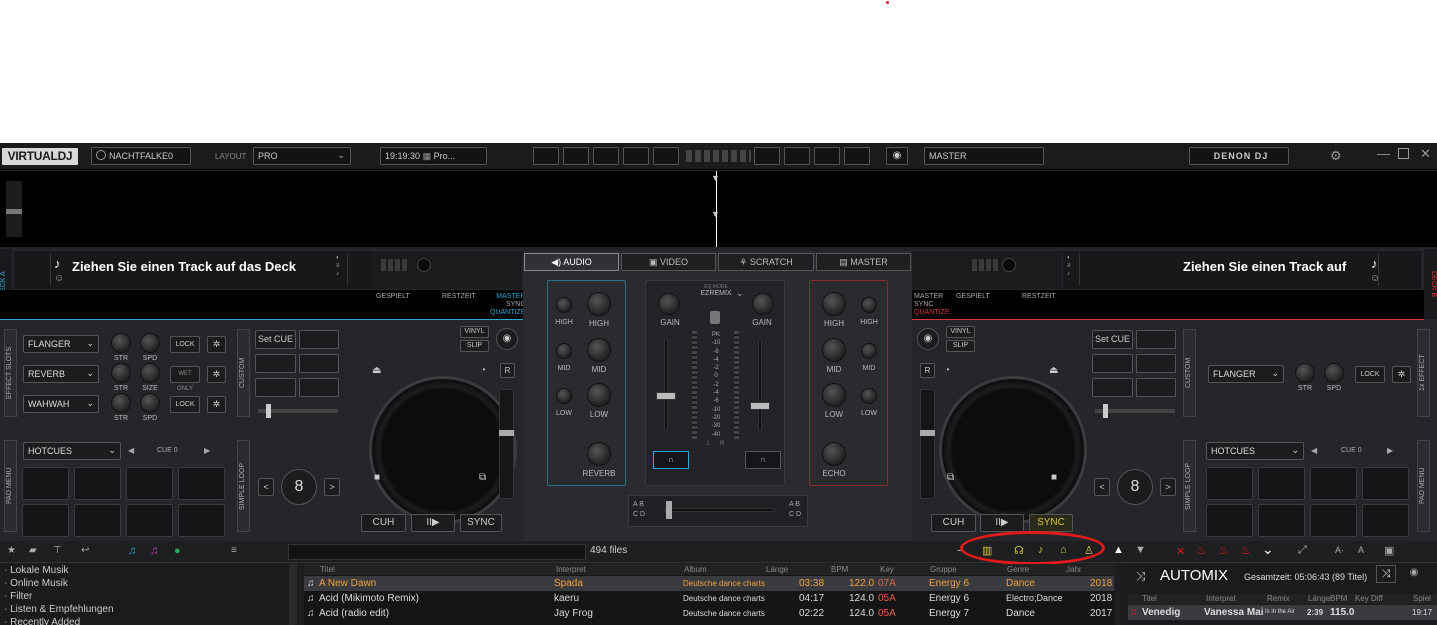  I want to click on fx-select-1: FLANGER ⌄, so click(61, 344).